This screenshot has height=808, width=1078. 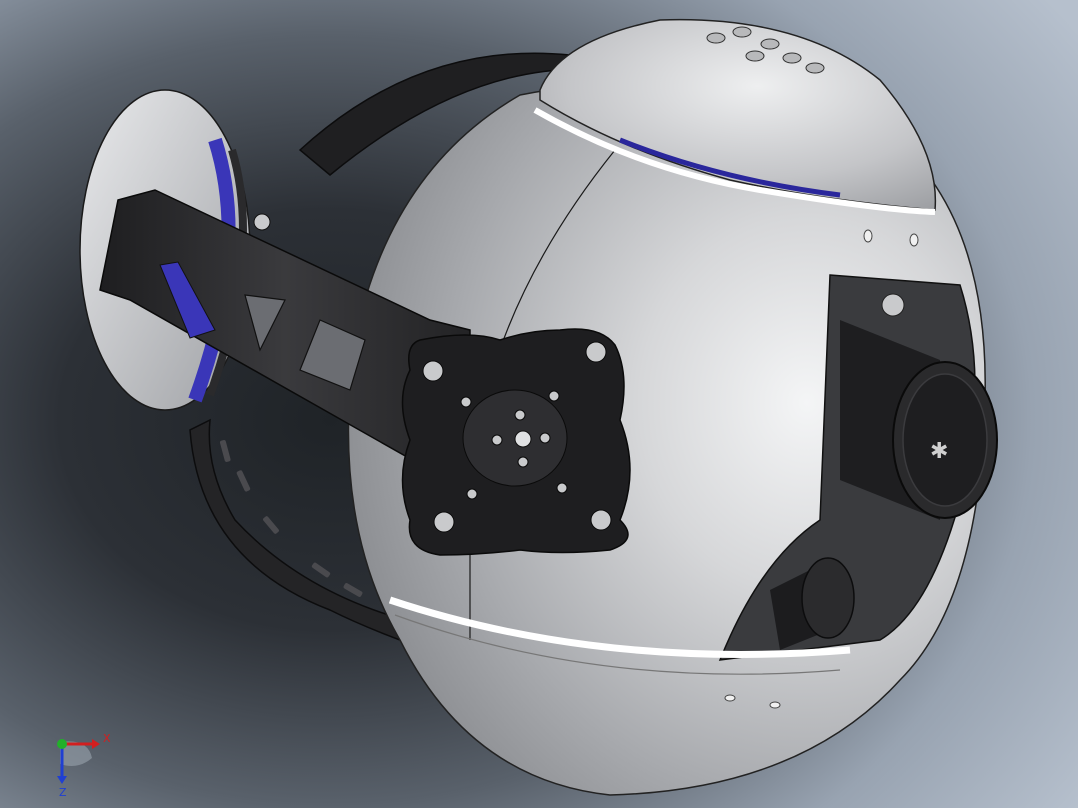 I want to click on z-axis-label: Z, so click(x=63, y=792).